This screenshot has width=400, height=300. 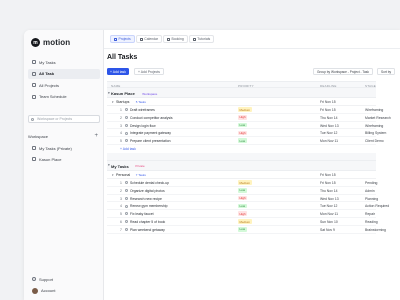 I want to click on sidebar-item-label: My Tasks, so click(x=47, y=62).